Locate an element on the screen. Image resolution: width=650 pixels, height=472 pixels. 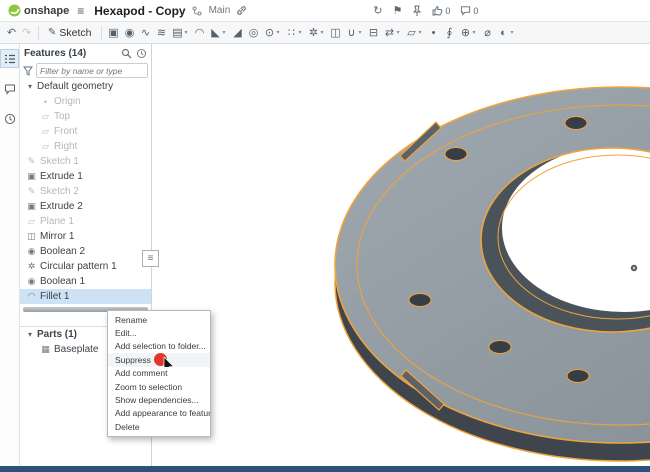
chamfer-button: ◣ ▾ is located at coordinates (219, 33).